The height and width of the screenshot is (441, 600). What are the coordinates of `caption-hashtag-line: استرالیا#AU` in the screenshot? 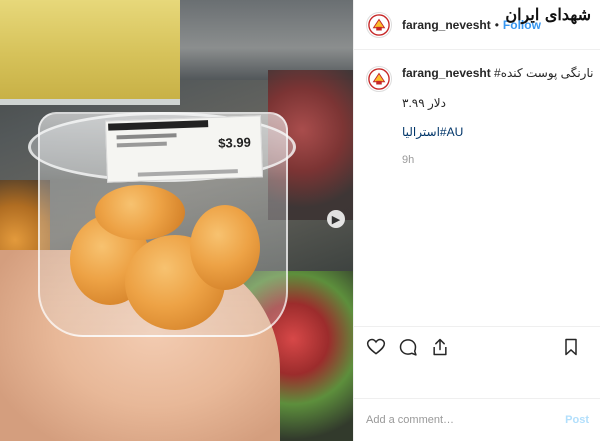 It's located at (497, 133).